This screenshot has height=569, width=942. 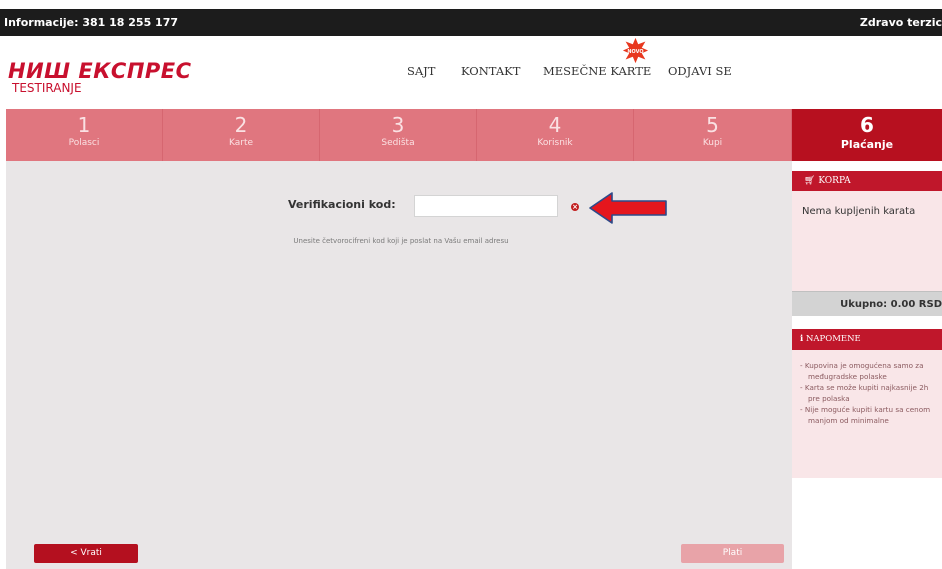 What do you see at coordinates (398, 143) in the screenshot?
I see `step-label: Sedišta` at bounding box center [398, 143].